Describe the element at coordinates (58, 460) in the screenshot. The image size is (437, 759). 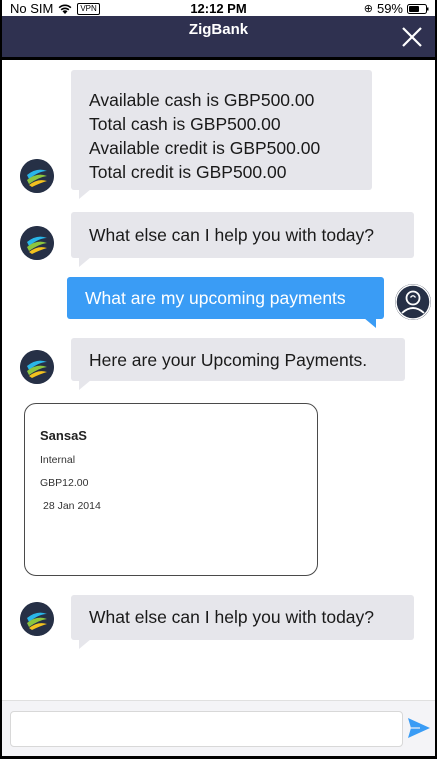
I see `payment-type: Internal` at that location.